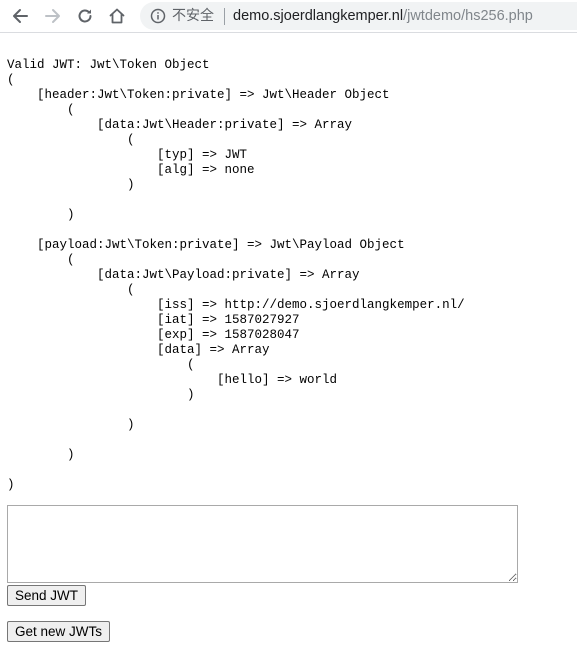 The image size is (577, 650). Describe the element at coordinates (47, 595) in the screenshot. I see `send-jwt-button: Send JWT` at that location.